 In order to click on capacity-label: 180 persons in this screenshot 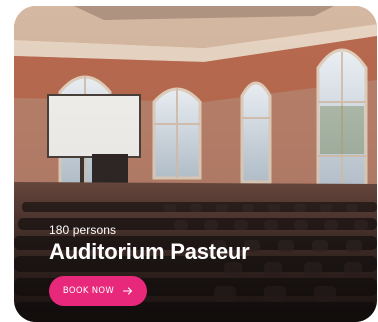, I will do `click(83, 230)`.